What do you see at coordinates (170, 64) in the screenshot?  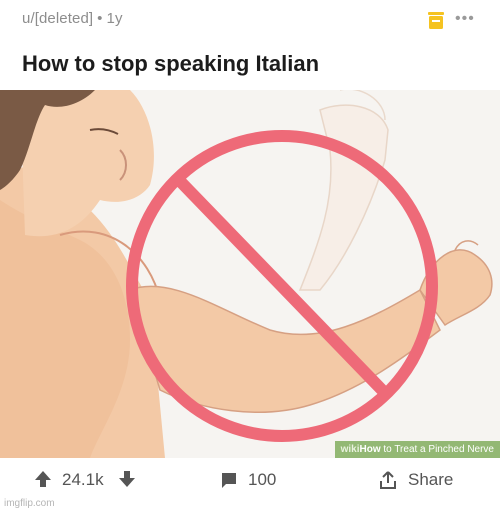 I see `post-title: How to stop speaking Italian` at bounding box center [170, 64].